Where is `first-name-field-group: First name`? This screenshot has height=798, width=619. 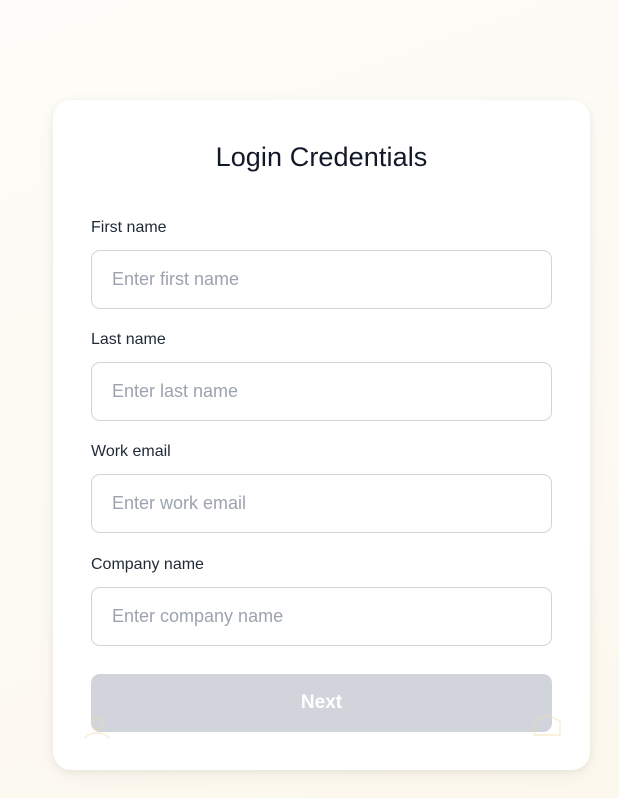 first-name-field-group: First name is located at coordinates (321, 263).